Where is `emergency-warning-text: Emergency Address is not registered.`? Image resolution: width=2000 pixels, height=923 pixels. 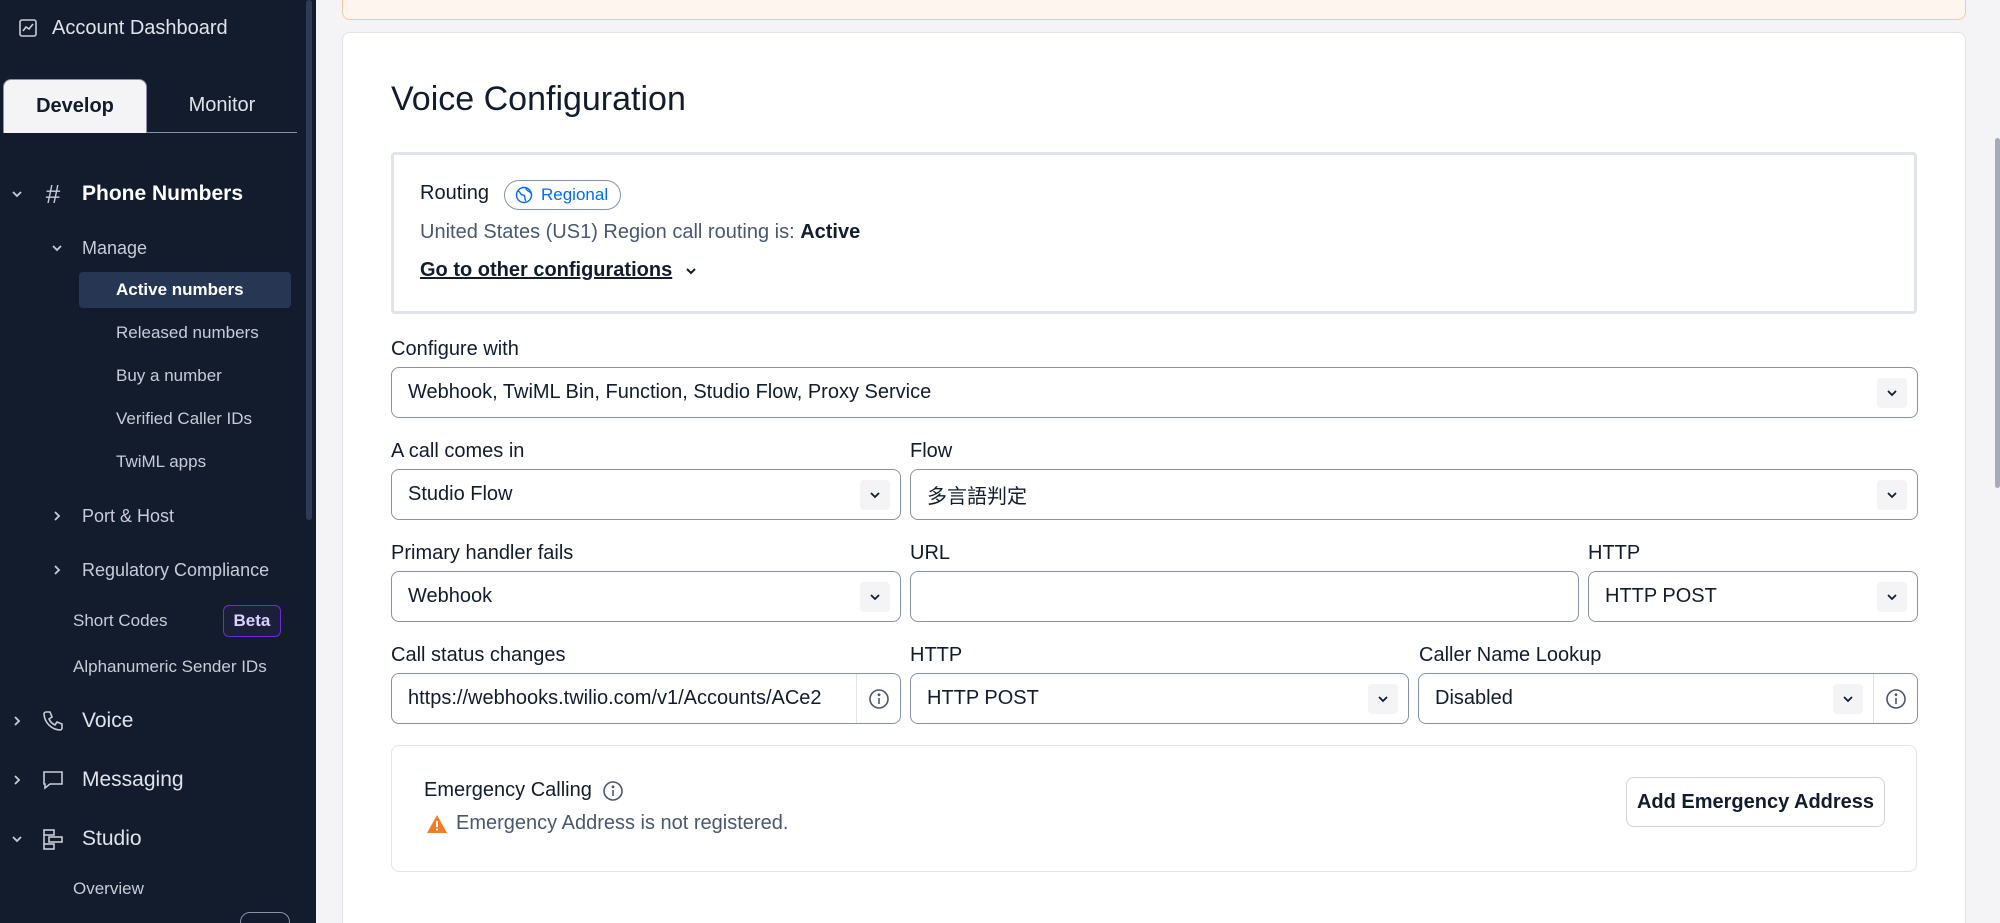
emergency-warning-text: Emergency Address is not registered. is located at coordinates (622, 823).